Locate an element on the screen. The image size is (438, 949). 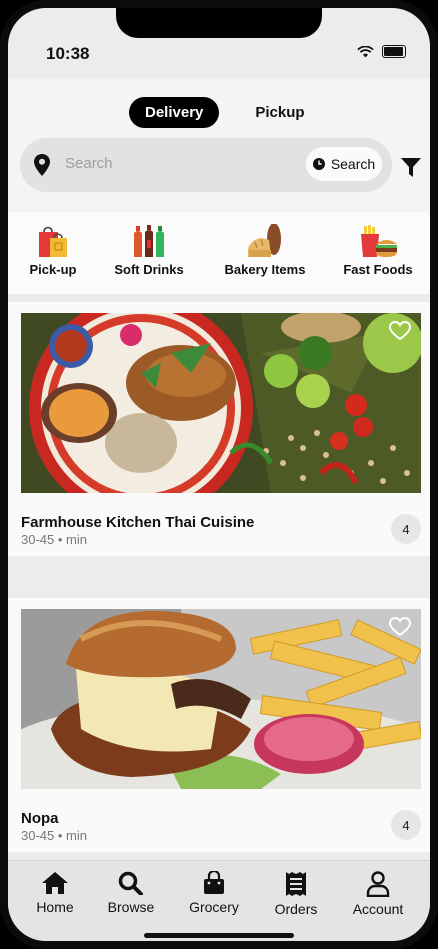
shopping-bags-icon is located at coordinates (53, 241).